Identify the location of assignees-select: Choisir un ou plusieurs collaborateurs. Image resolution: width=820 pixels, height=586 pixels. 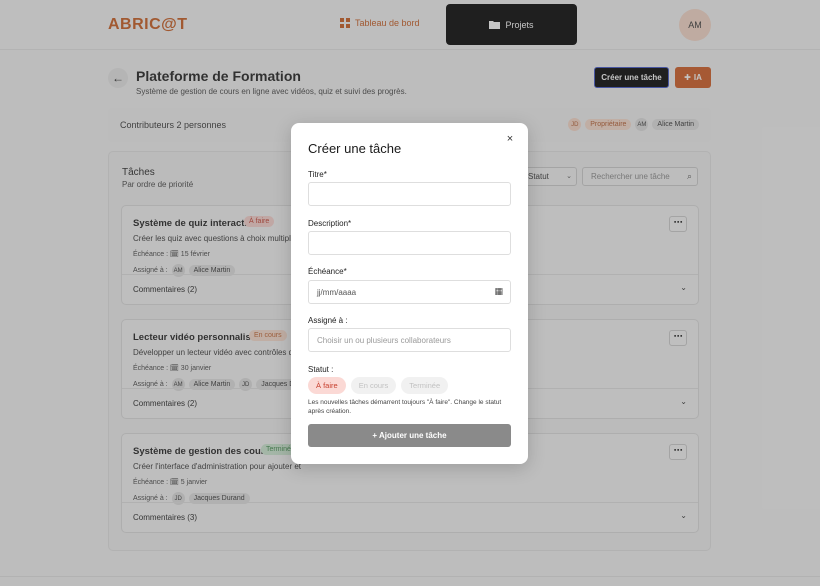
(409, 340).